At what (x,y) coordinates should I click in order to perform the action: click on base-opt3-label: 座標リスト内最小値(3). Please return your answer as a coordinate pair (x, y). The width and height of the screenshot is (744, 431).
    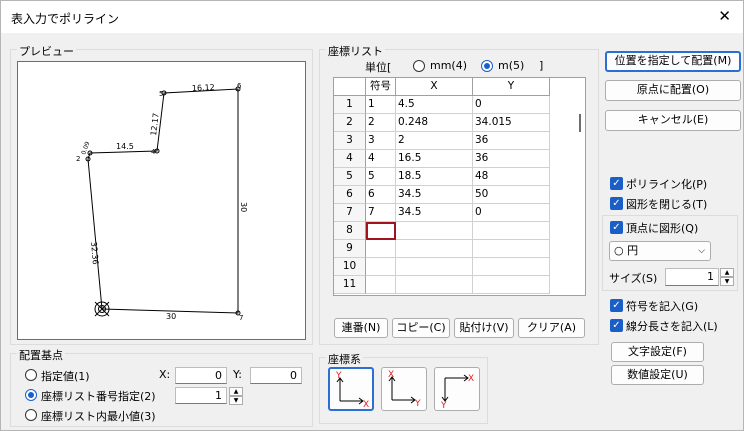
    Looking at the image, I should click on (98, 416).